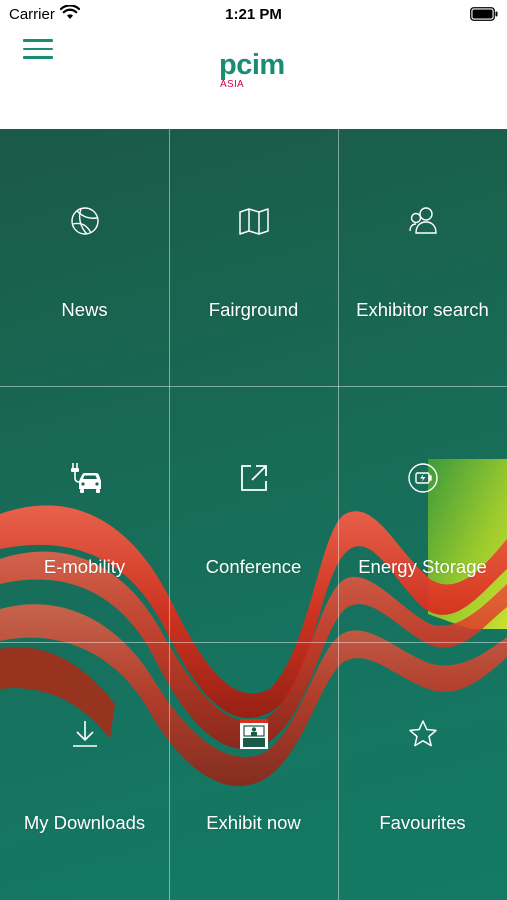  Describe the element at coordinates (253, 822) in the screenshot. I see `tile-label: Exhibit now` at that location.